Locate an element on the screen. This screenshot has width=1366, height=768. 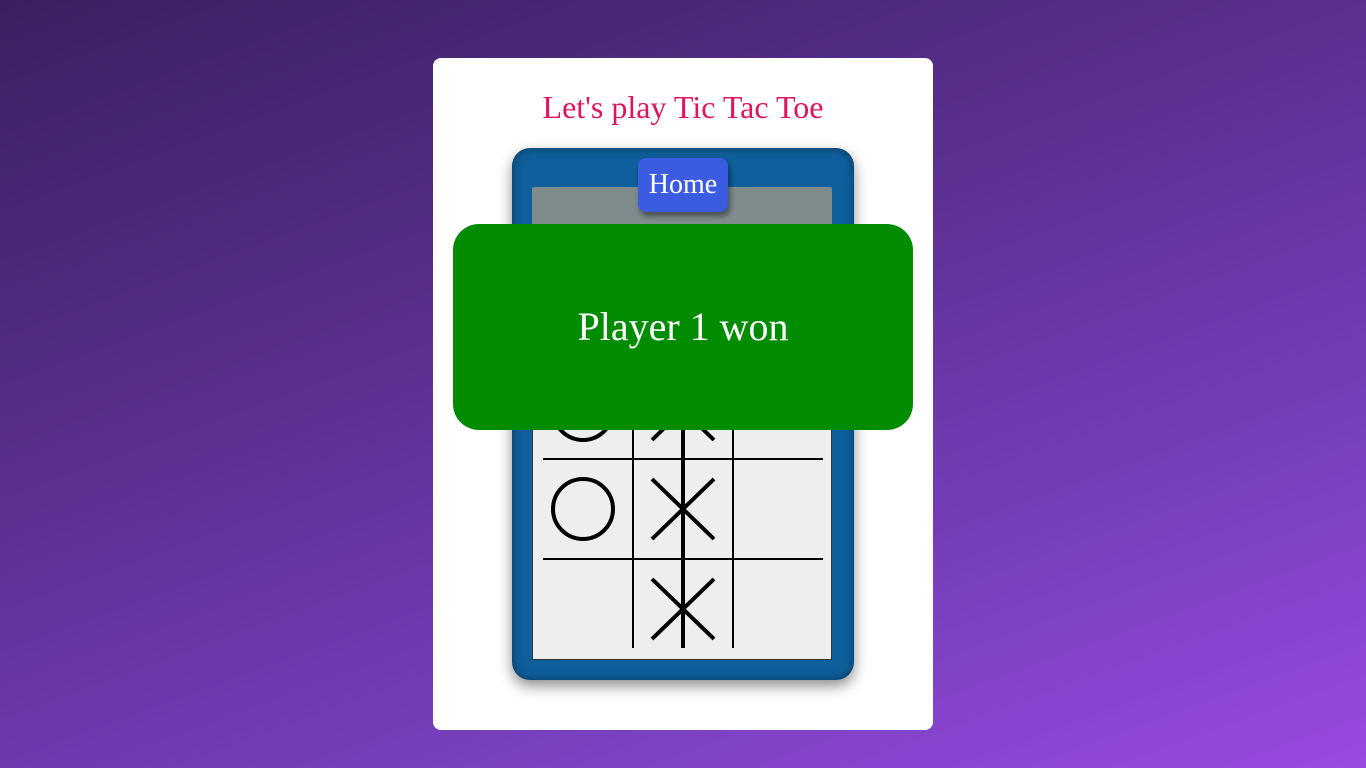
page-title: Let's play Tic Tac Toe is located at coordinates (683, 107).